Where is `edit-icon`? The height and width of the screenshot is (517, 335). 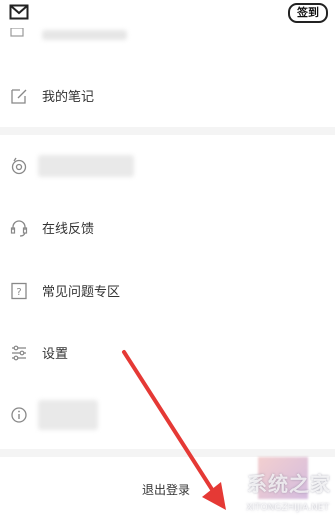
edit-icon is located at coordinates (19, 96).